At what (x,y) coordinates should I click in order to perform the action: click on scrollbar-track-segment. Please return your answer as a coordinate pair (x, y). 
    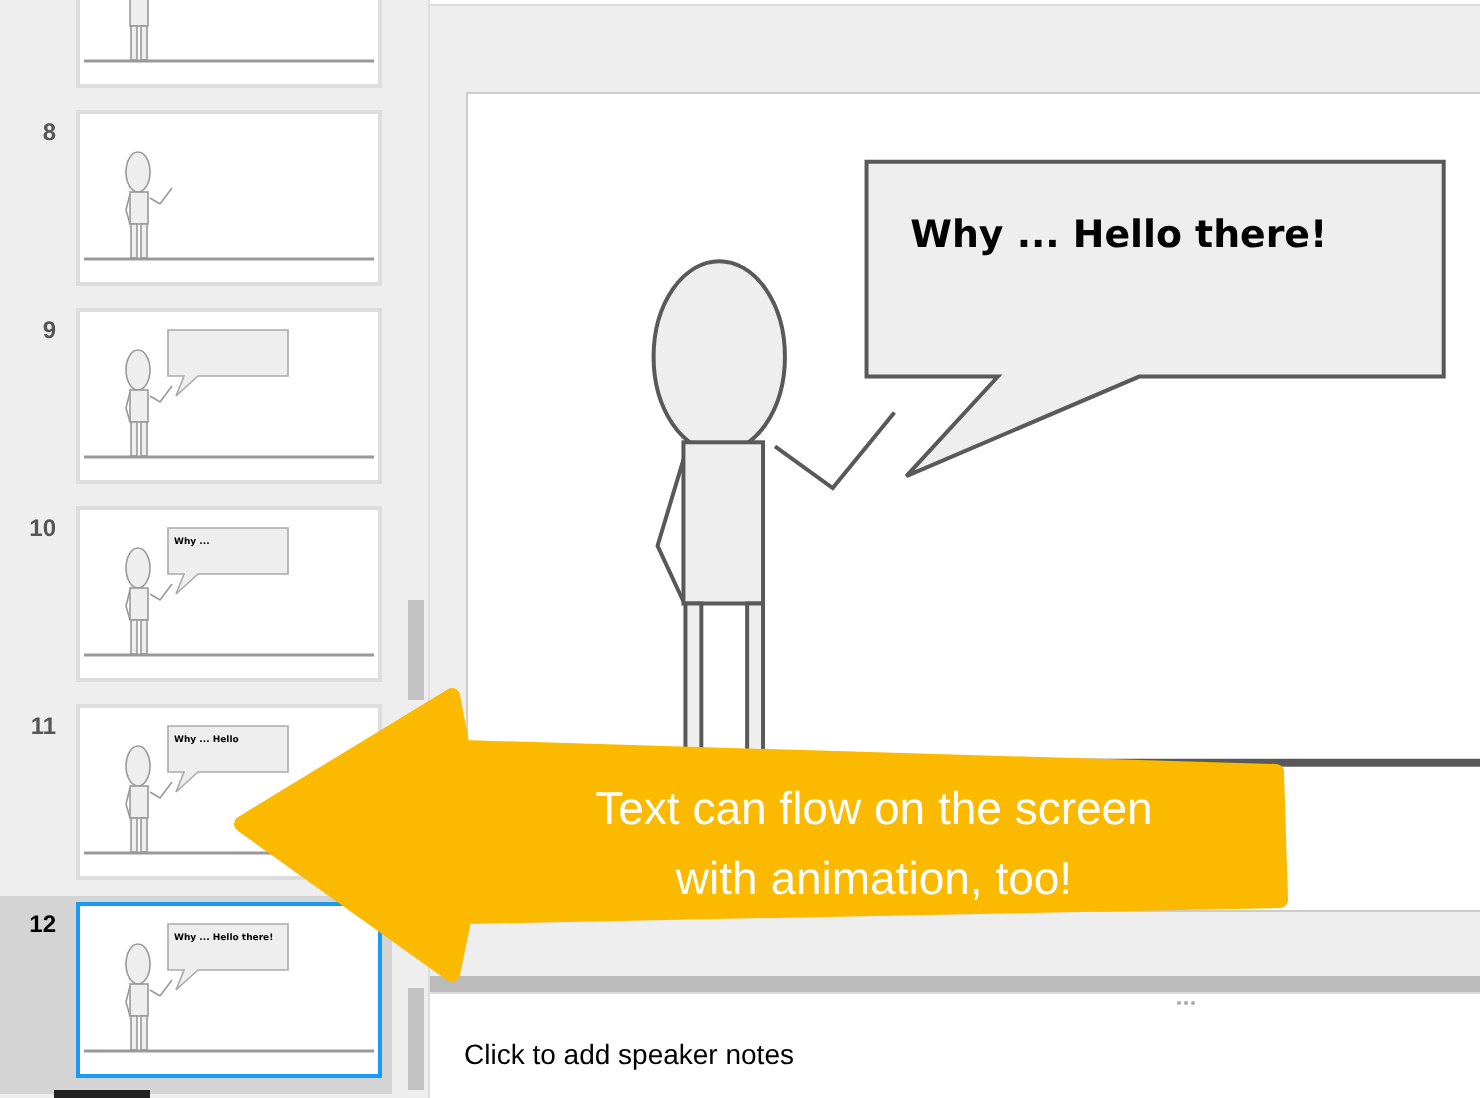
    Looking at the image, I should click on (416, 1039).